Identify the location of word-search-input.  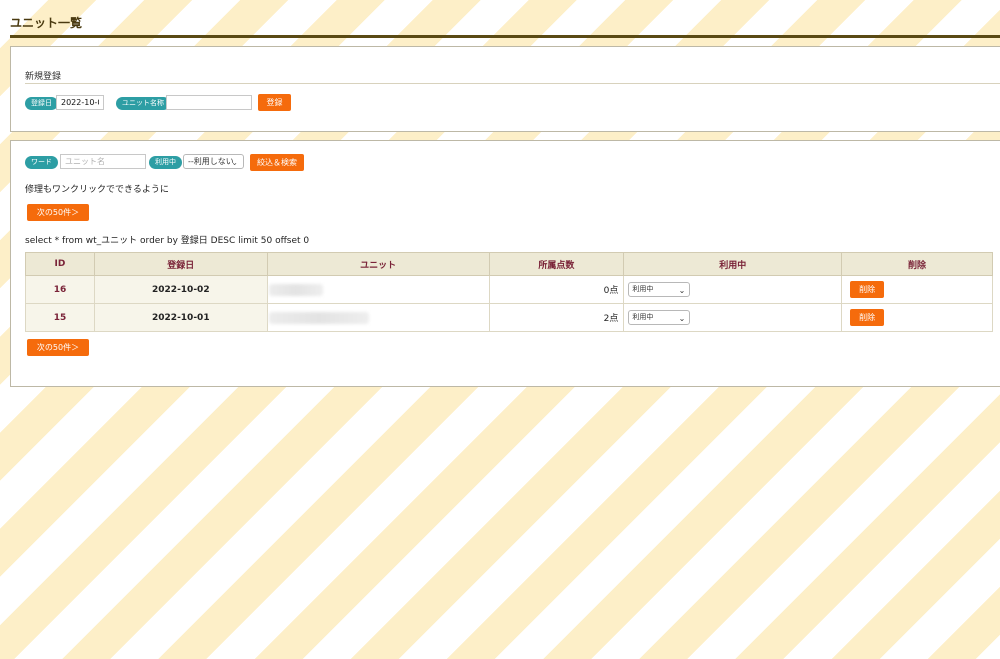
(103, 161).